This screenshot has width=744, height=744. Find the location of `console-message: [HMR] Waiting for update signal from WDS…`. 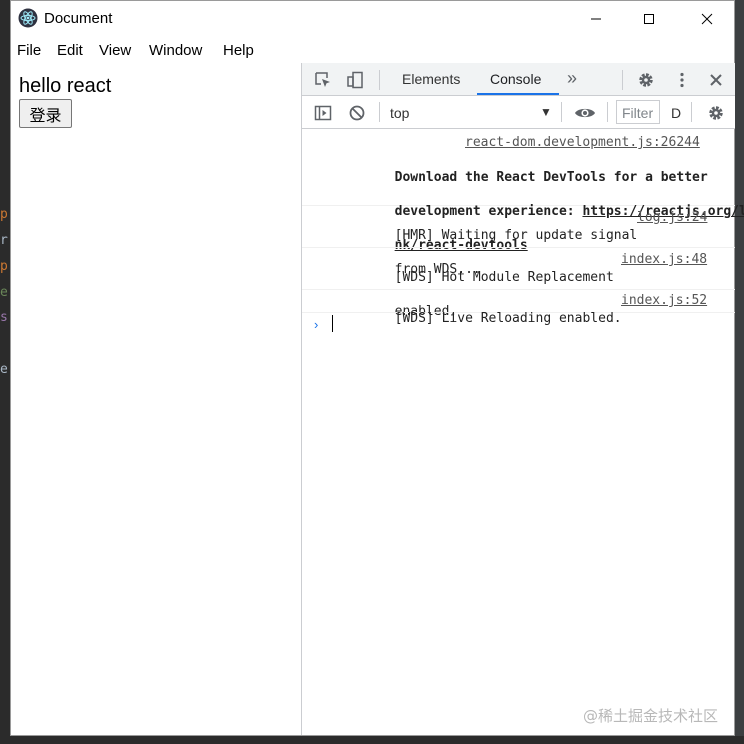

console-message: [HMR] Waiting for update signal from WDS… is located at coordinates (518, 241).